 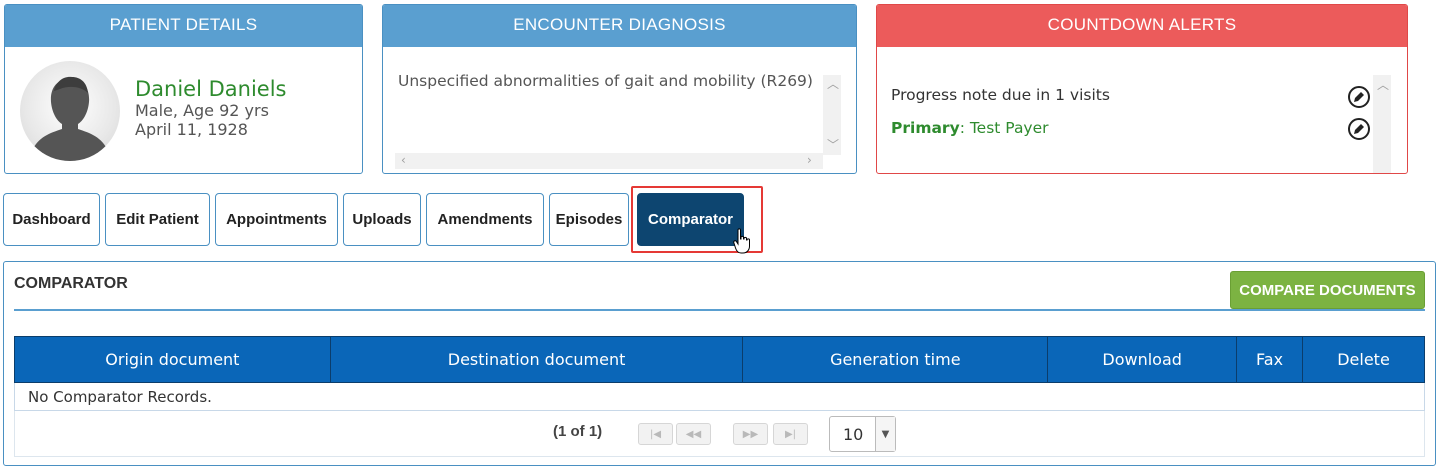 I want to click on paginator: (1 of 1) |◀ ◀◀ ▶▶ ▶| 10 ▼, so click(x=719, y=434).